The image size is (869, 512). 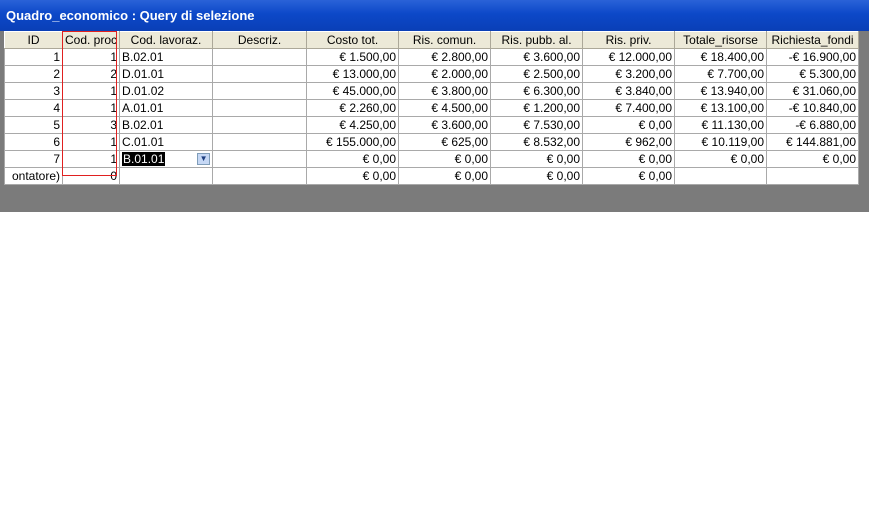 What do you see at coordinates (445, 142) in the screenshot?
I see `cell-ris-comun: € 625,00` at bounding box center [445, 142].